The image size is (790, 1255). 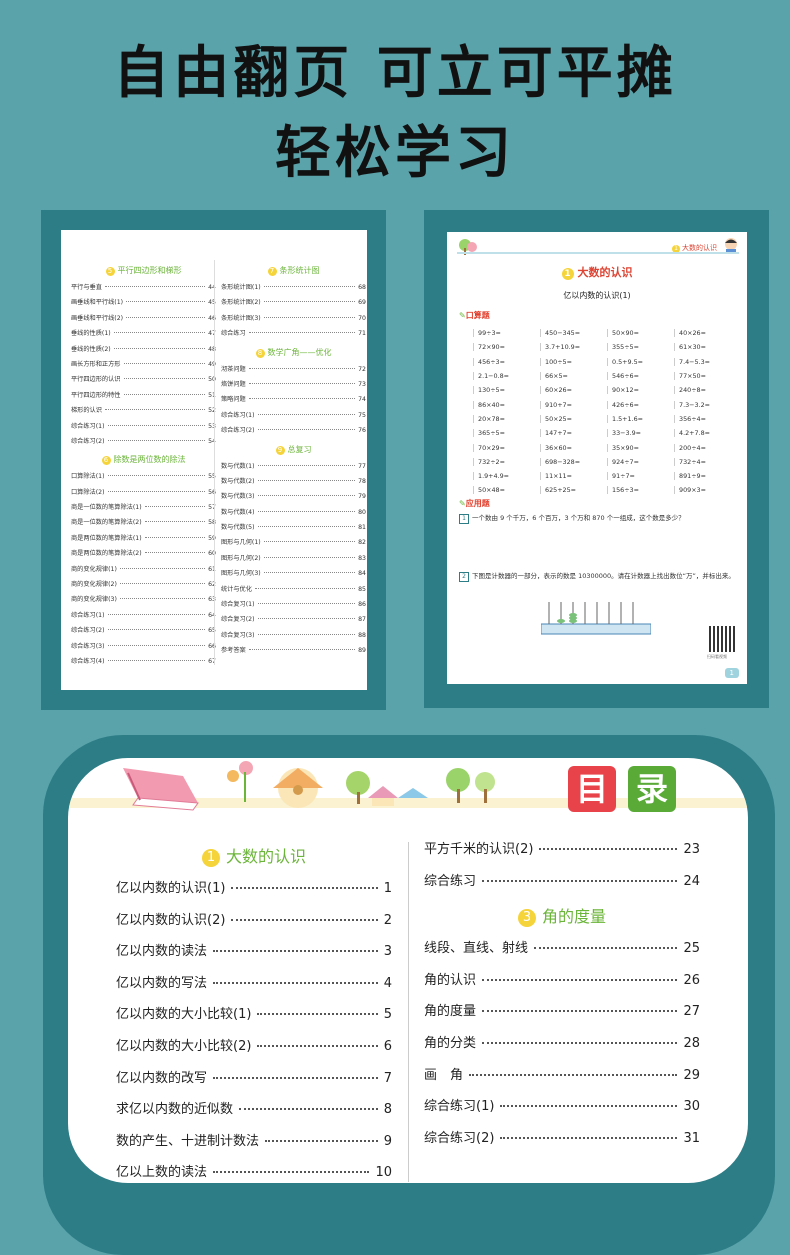 What do you see at coordinates (362, 369) in the screenshot?
I see `toc-entry-page: 72` at bounding box center [362, 369].